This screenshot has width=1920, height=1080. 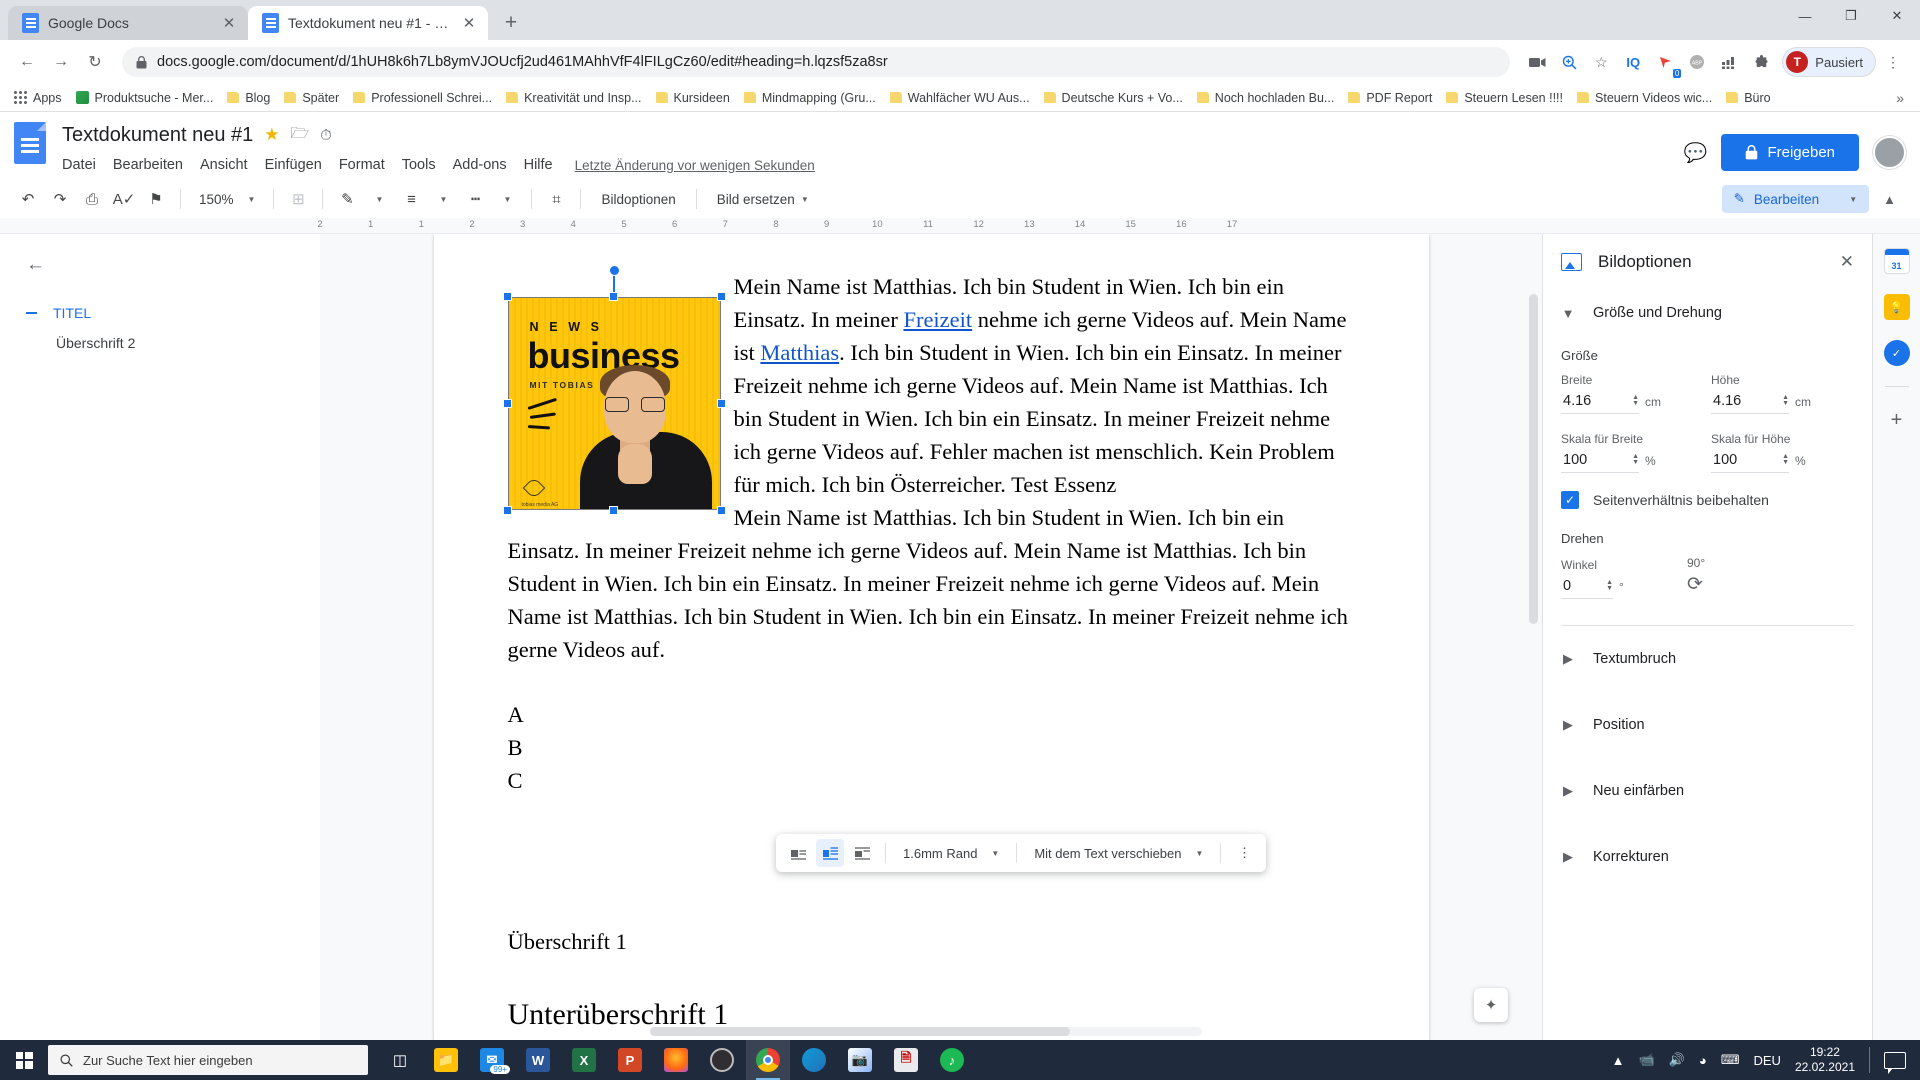 I want to click on browser-tab-1: Google Docs ✕, so click(x=128, y=23).